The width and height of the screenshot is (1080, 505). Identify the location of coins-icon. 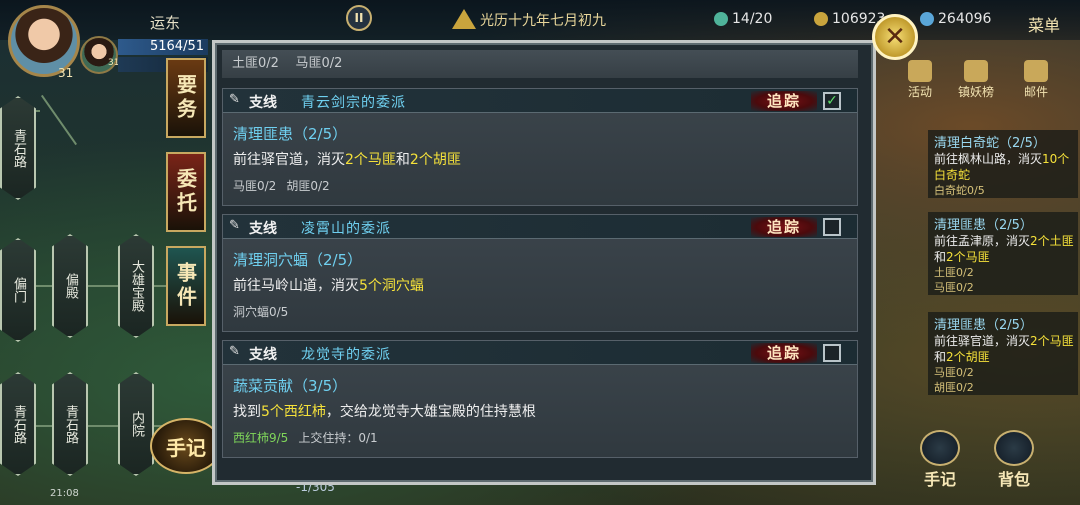
(821, 19).